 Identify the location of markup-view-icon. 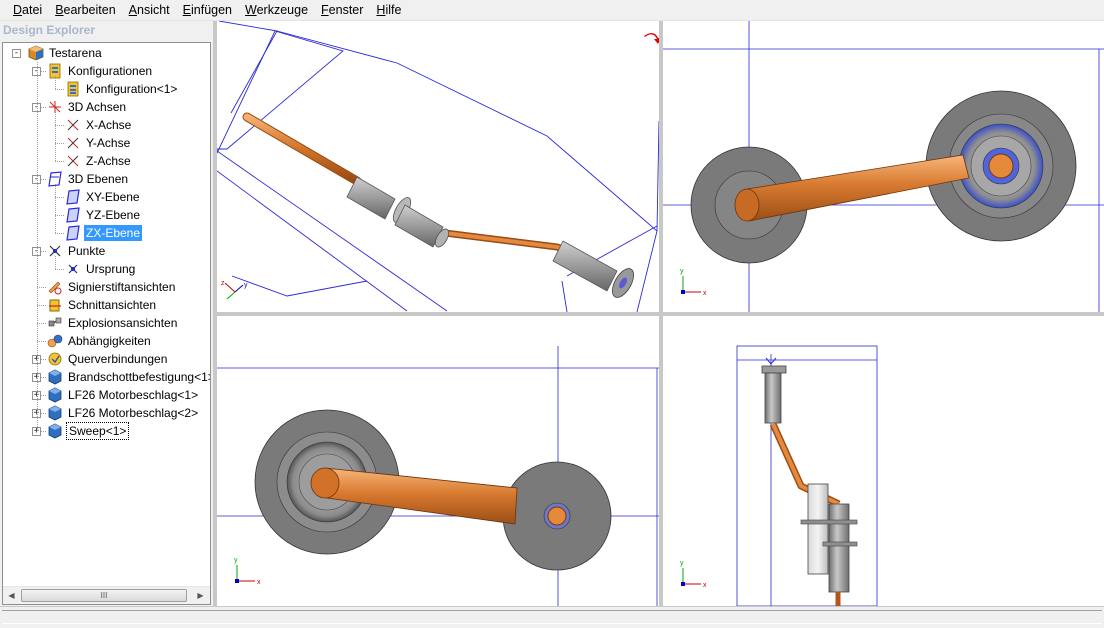
(55, 287).